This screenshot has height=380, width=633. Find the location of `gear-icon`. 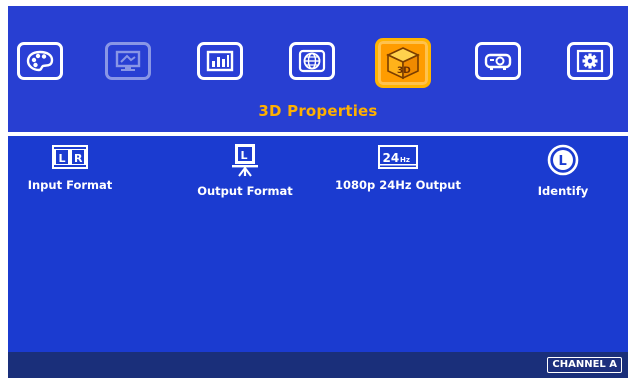

gear-icon is located at coordinates (590, 61).